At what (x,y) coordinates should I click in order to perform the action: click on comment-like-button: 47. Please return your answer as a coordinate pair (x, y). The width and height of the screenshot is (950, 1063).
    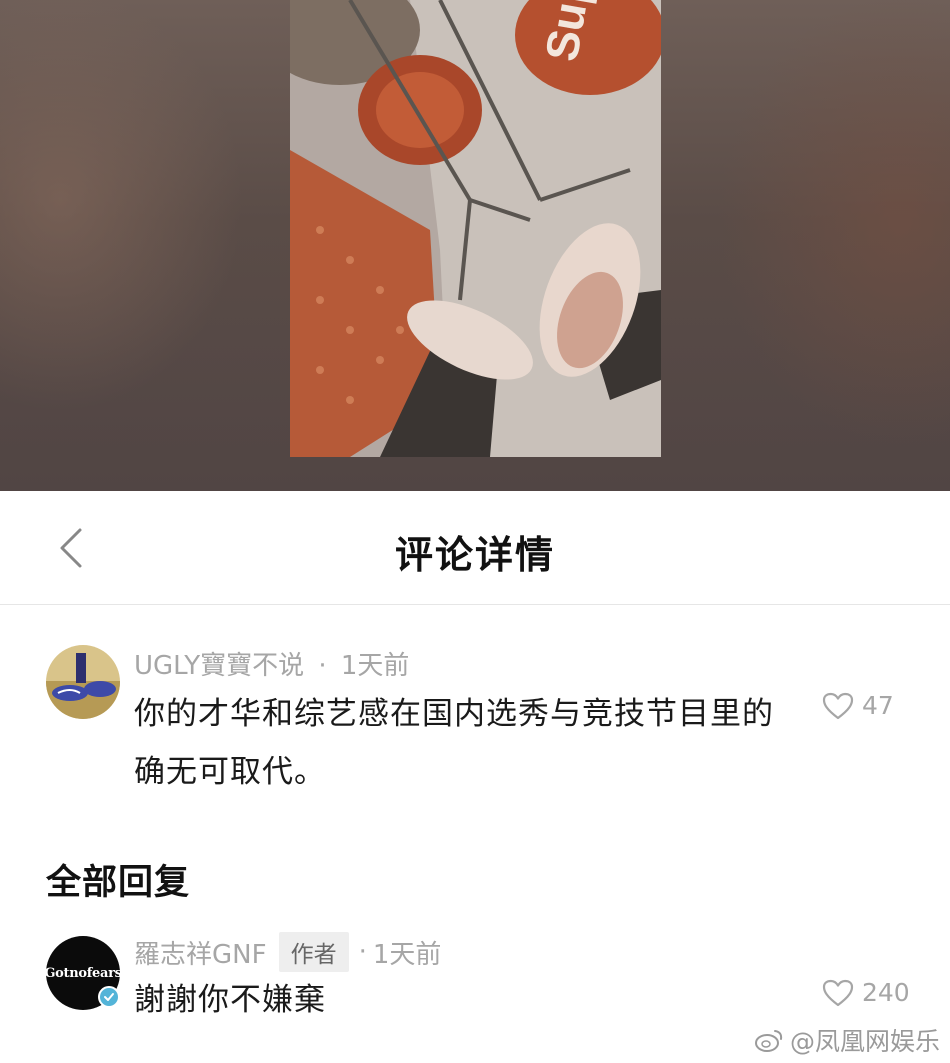
    Looking at the image, I should click on (858, 705).